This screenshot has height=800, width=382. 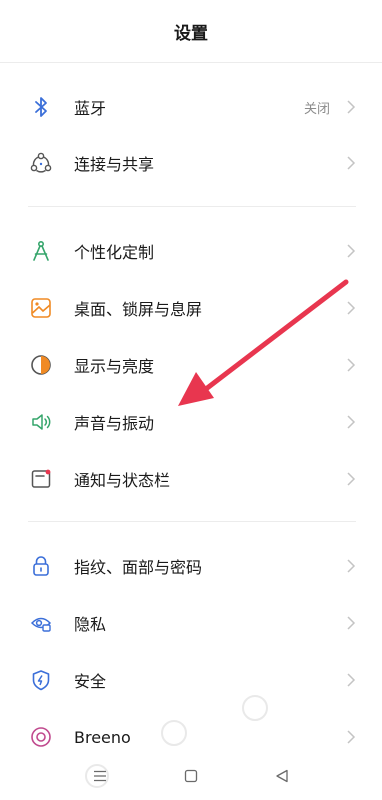 What do you see at coordinates (114, 366) in the screenshot?
I see `settings-item-label: 显示与亮度` at bounding box center [114, 366].